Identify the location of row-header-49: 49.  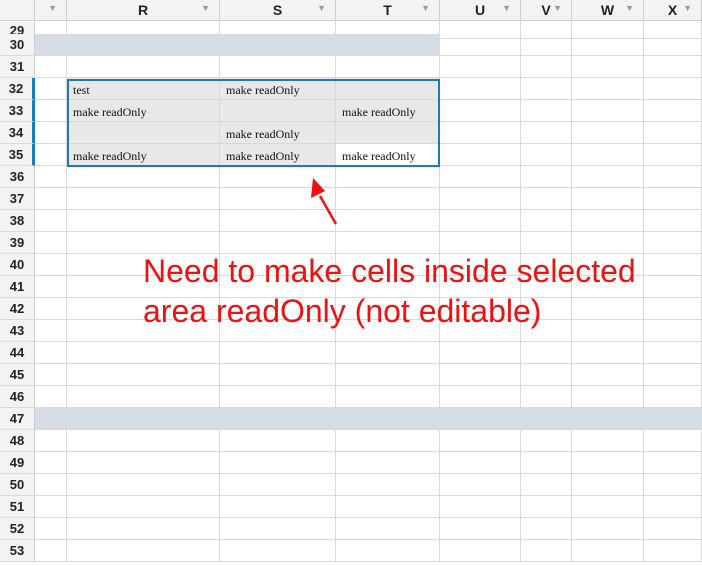
(17, 463).